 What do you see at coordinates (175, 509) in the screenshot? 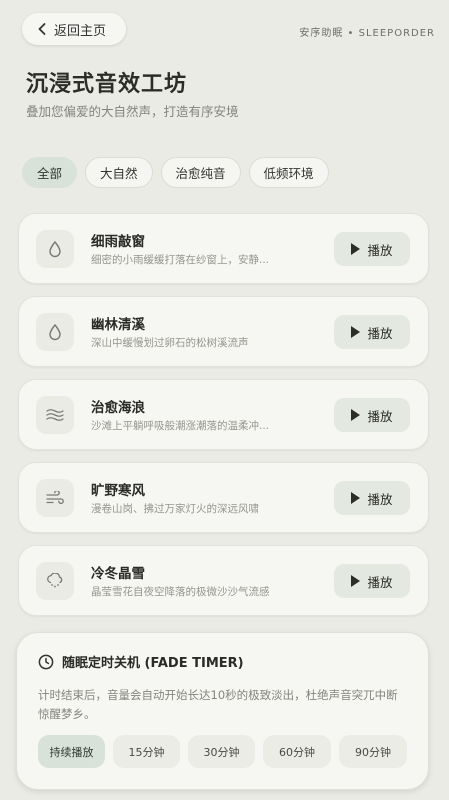
I see `track-desc: 漫卷山岗、拂过万家灯火的深远风啸` at bounding box center [175, 509].